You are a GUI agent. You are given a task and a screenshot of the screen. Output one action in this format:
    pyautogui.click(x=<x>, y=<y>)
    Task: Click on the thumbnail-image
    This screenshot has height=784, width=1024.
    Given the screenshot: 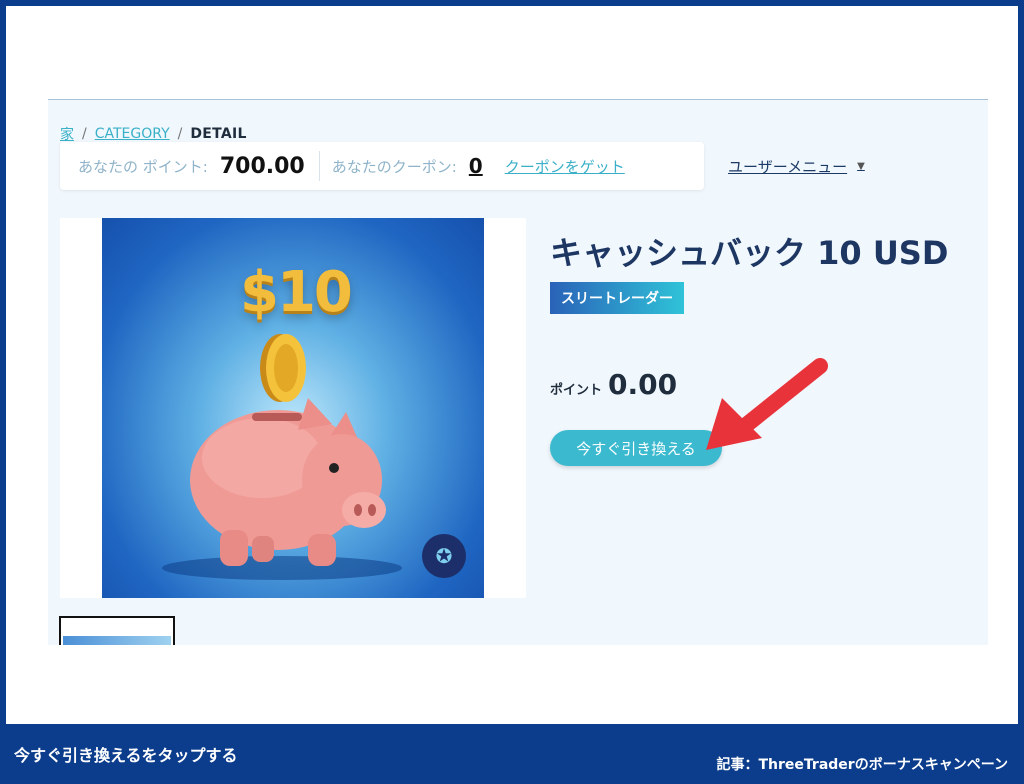 What is the action you would take?
    pyautogui.click(x=117, y=640)
    